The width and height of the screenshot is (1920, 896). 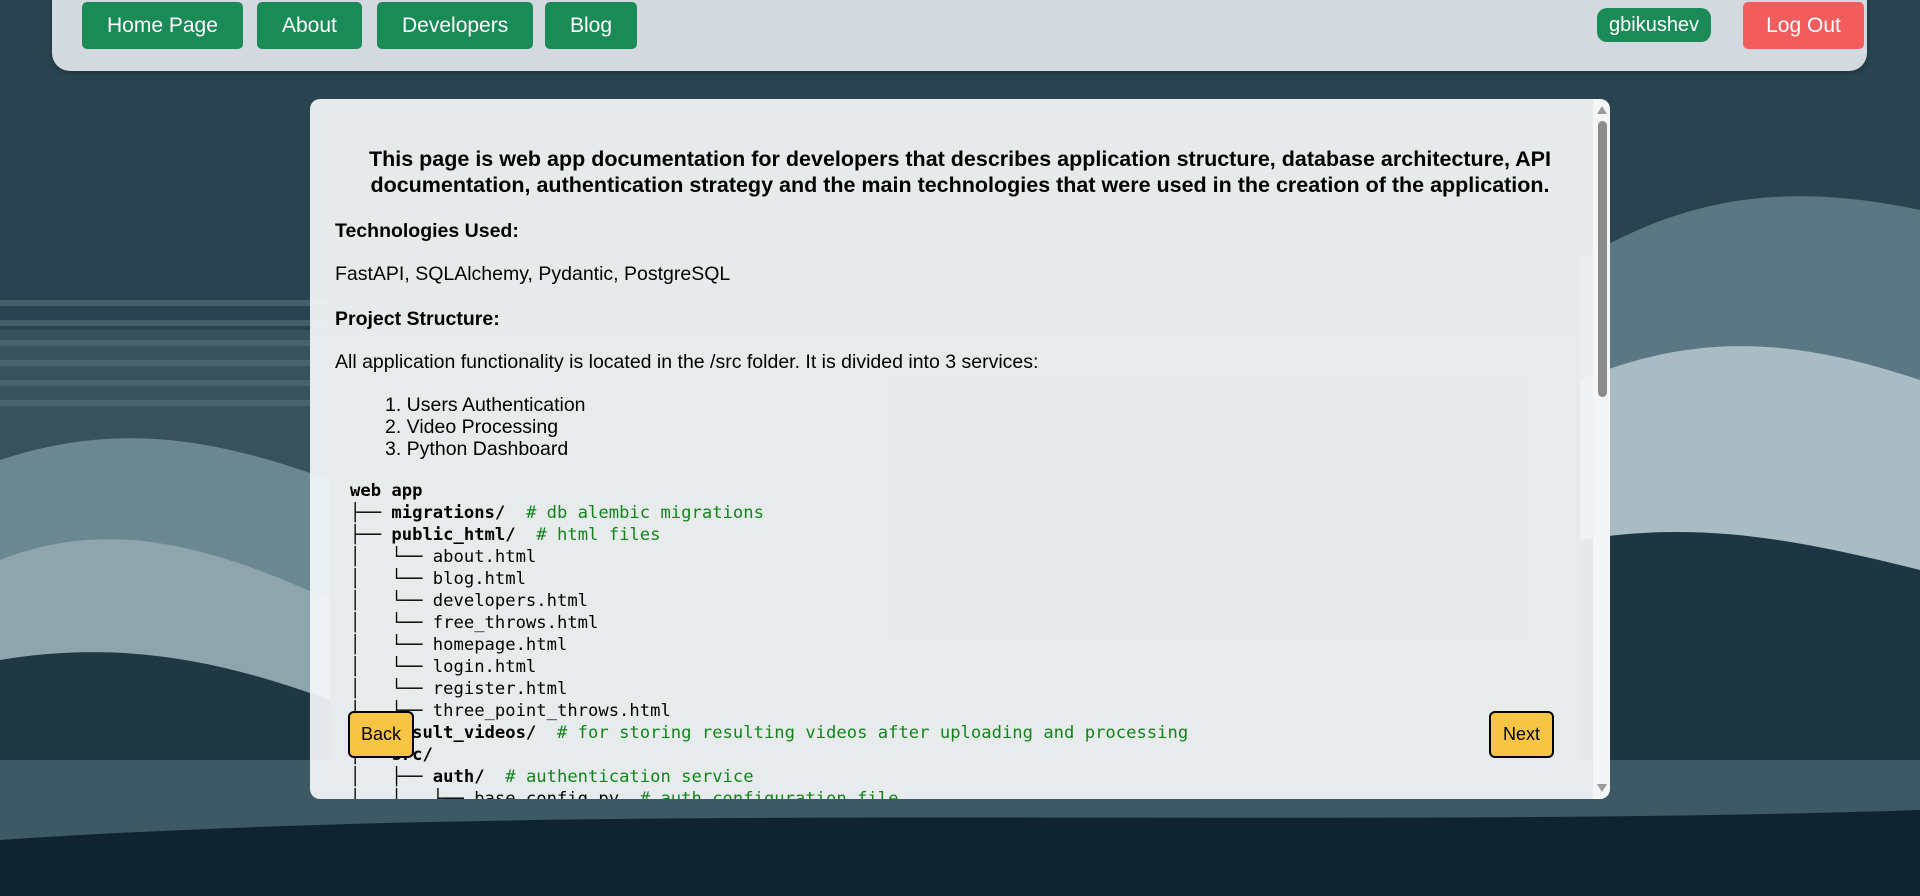 I want to click on scroll-down-arrow-icon, so click(x=1602, y=788).